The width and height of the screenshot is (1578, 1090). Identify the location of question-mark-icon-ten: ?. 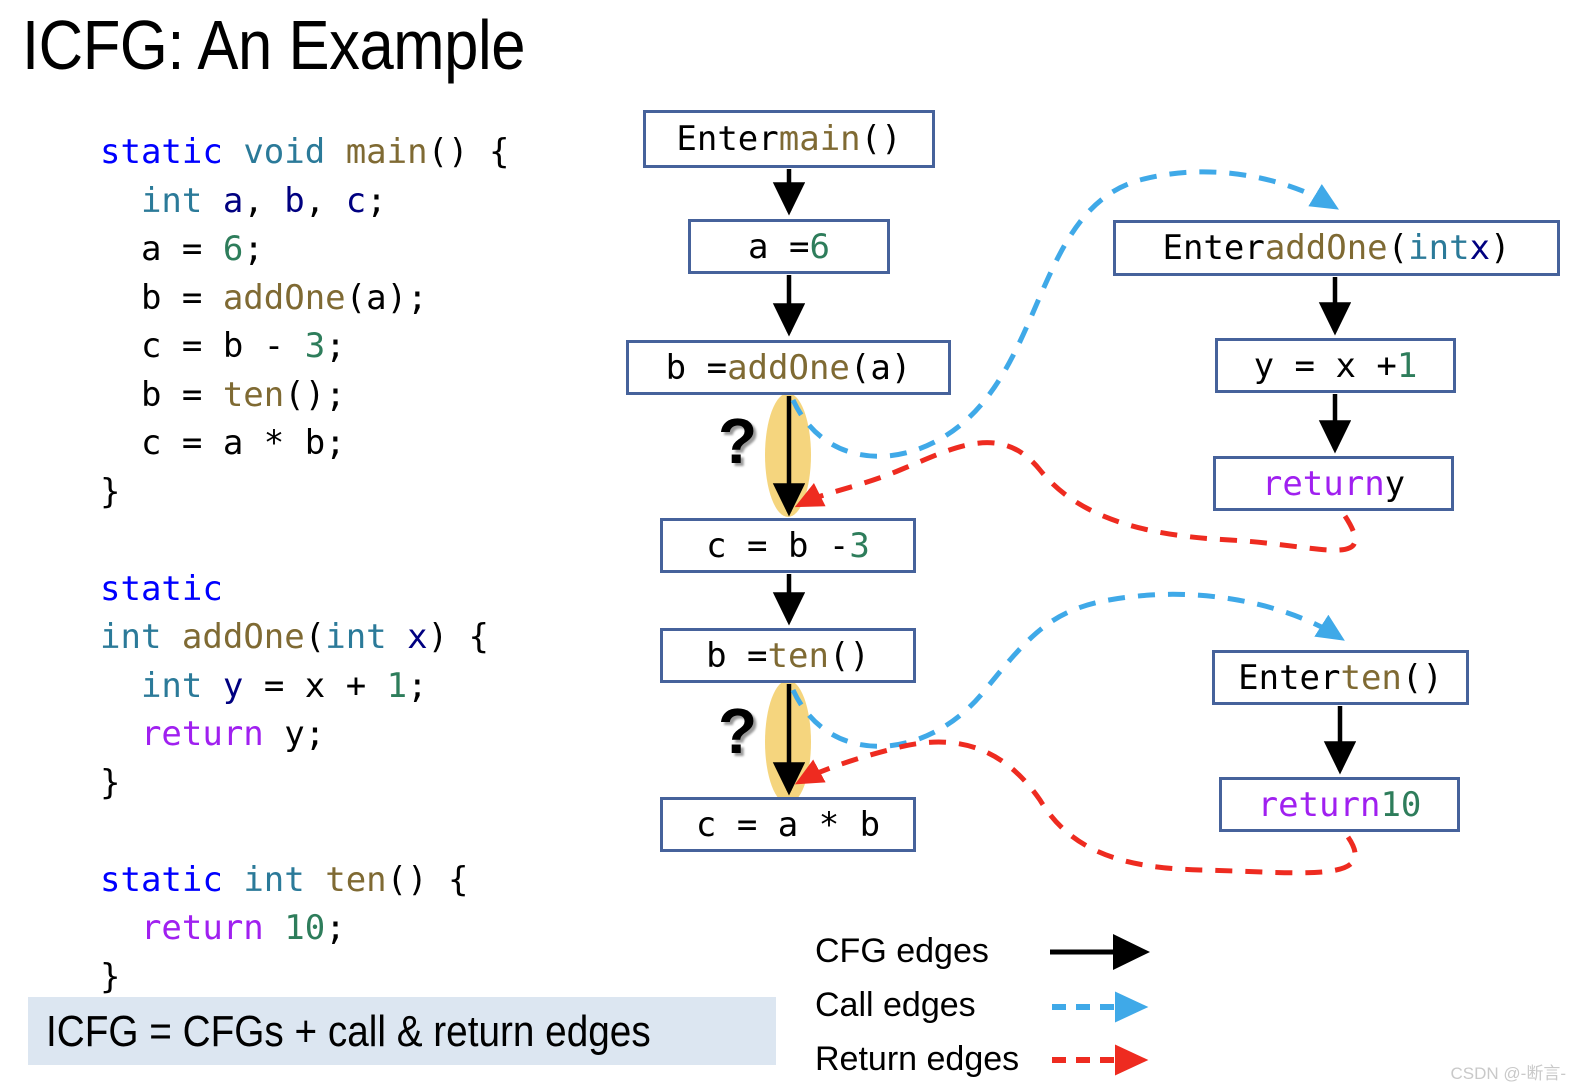
(738, 731).